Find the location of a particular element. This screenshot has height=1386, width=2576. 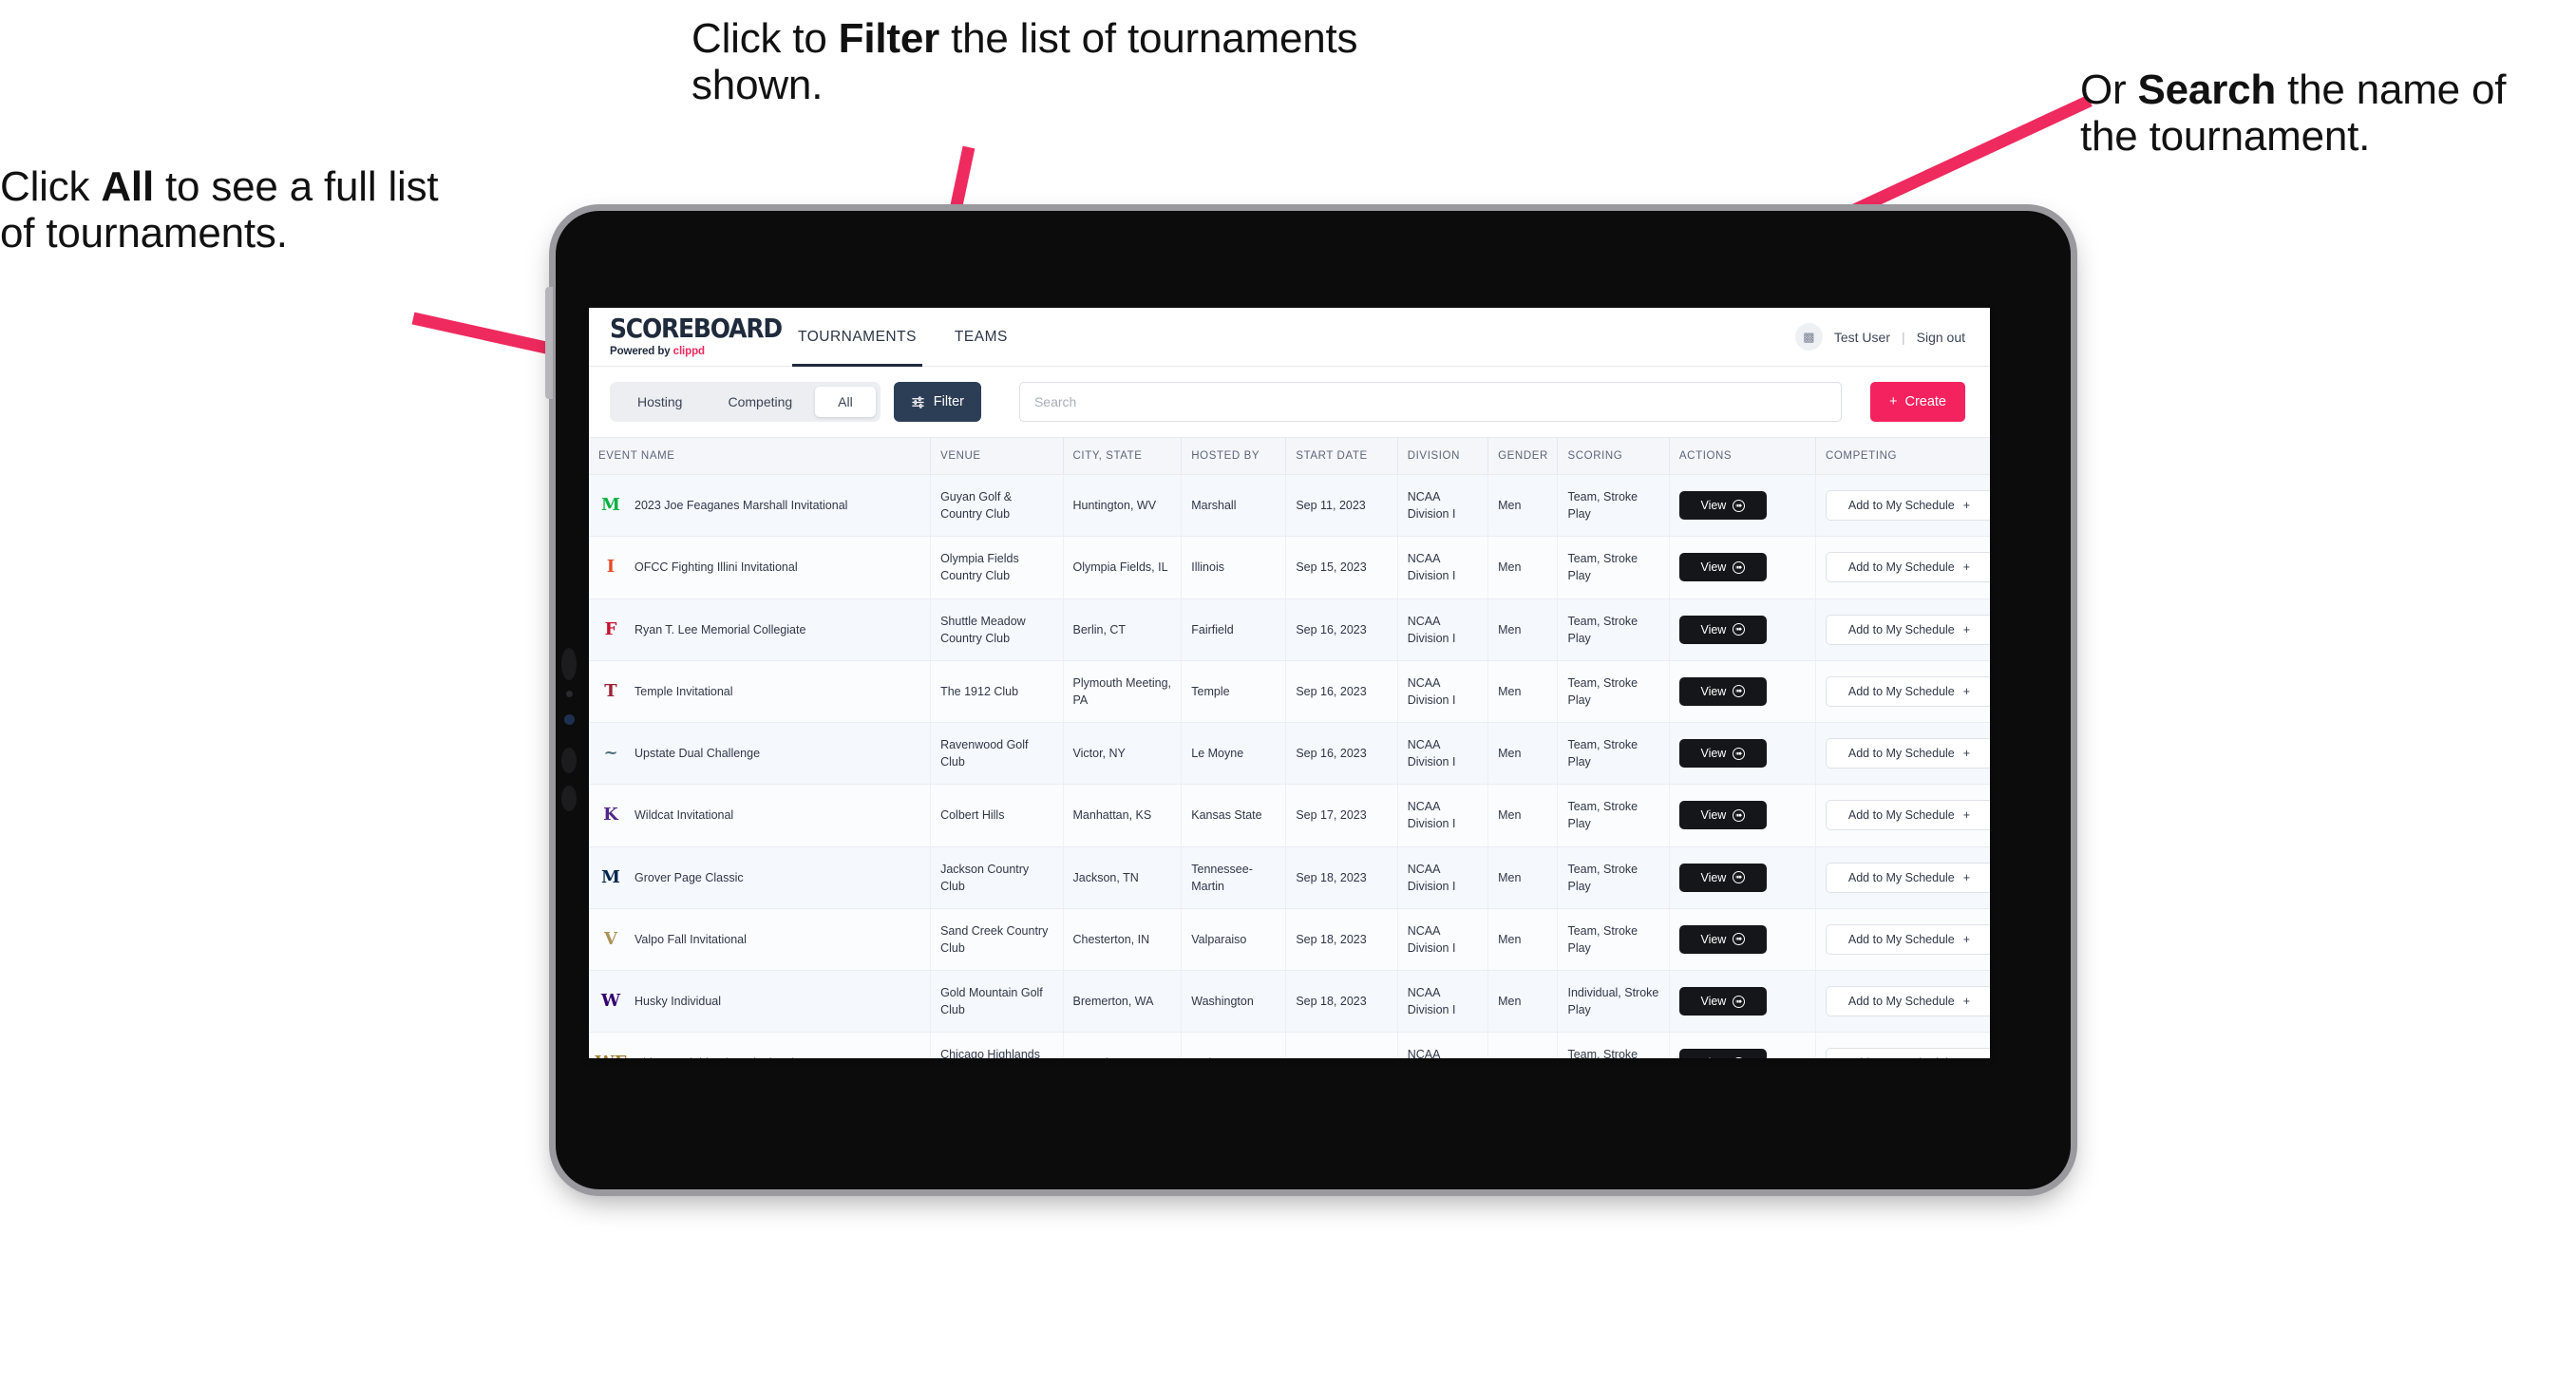

avatar: ▩ is located at coordinates (1808, 337).